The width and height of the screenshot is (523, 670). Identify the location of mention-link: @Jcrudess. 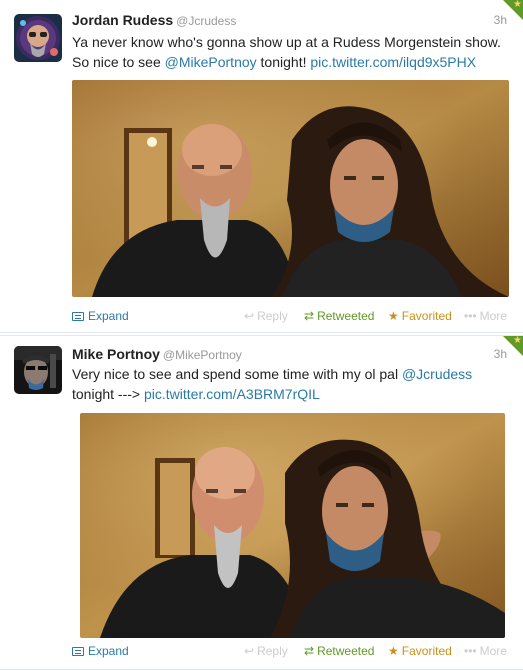
(437, 374).